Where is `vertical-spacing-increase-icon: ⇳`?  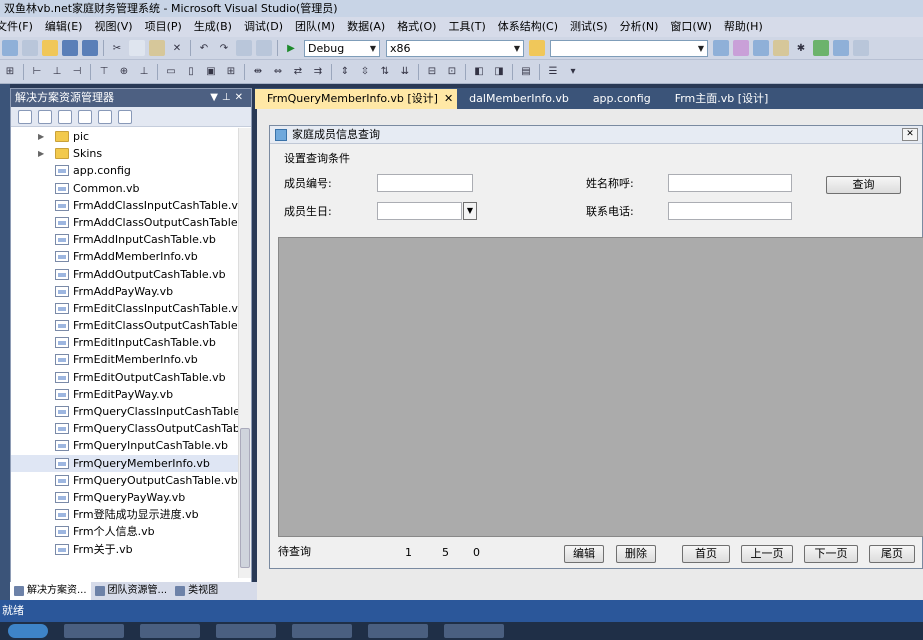 vertical-spacing-increase-icon: ⇳ is located at coordinates (365, 72).